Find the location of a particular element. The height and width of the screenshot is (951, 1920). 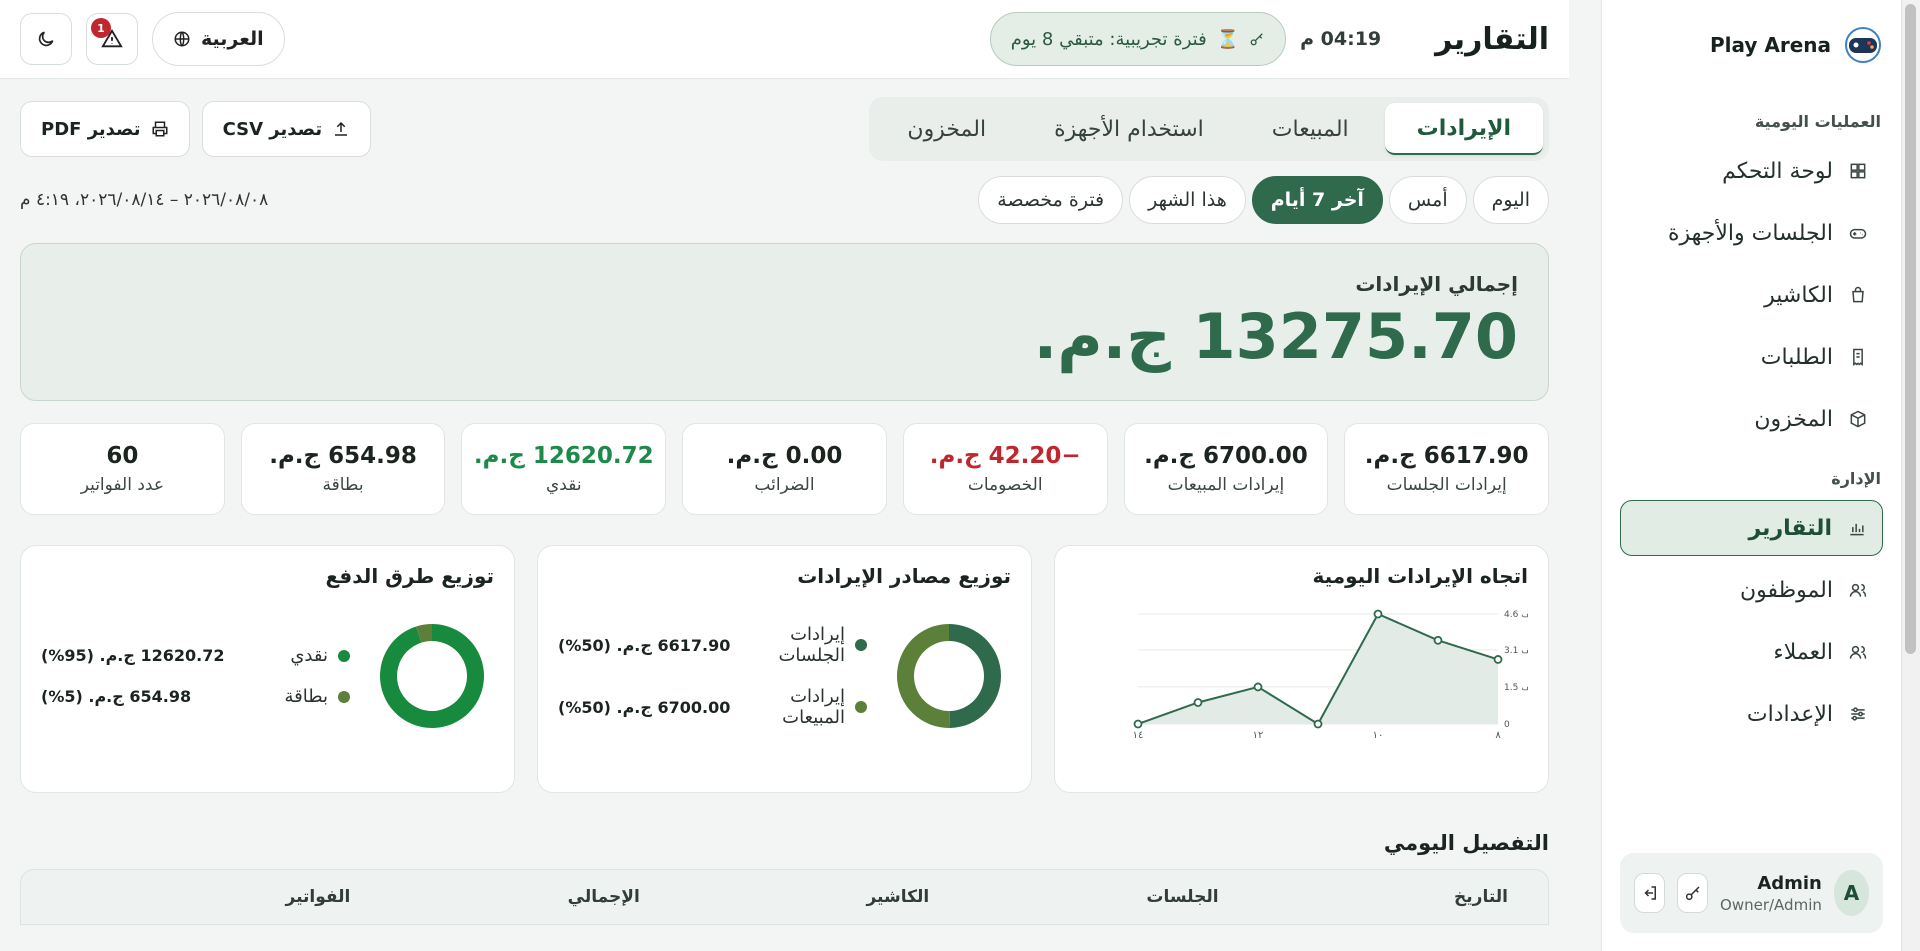

tab-2: استخدام الأجهزة is located at coordinates (1129, 129).